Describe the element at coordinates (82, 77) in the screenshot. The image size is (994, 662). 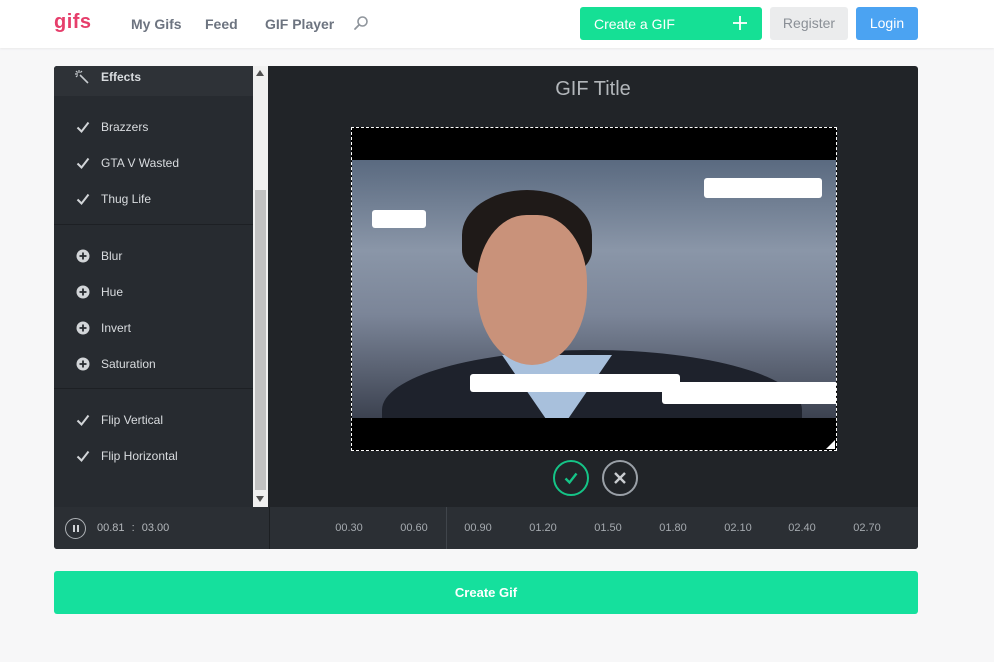
I see `magic-wand-icon` at that location.